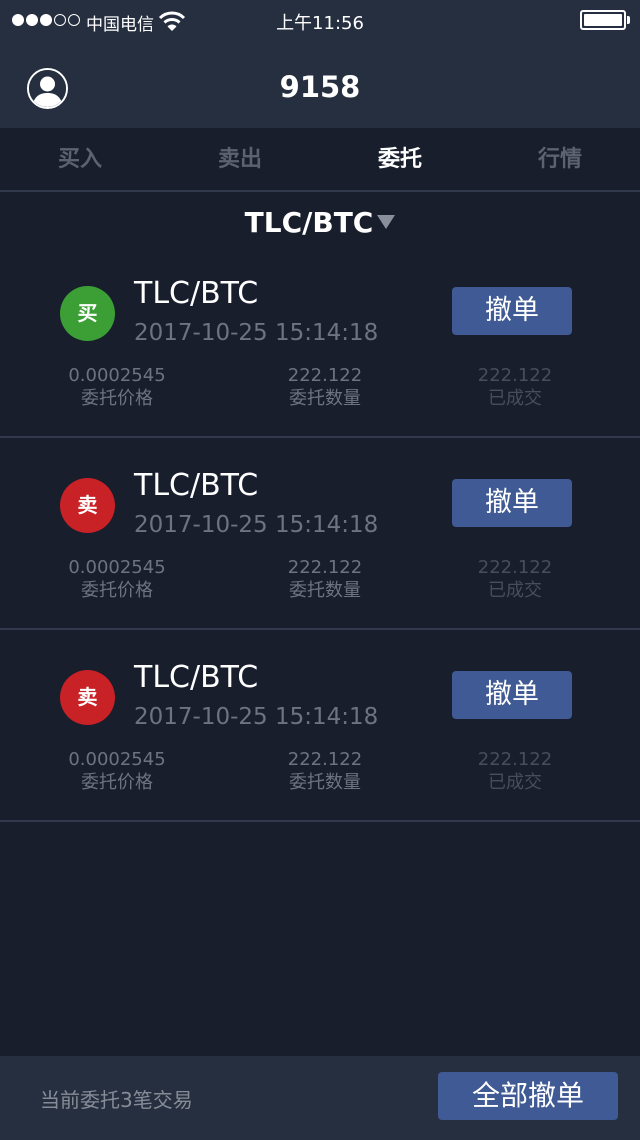  Describe the element at coordinates (400, 159) in the screenshot. I see `tab-orders: 委托` at that location.